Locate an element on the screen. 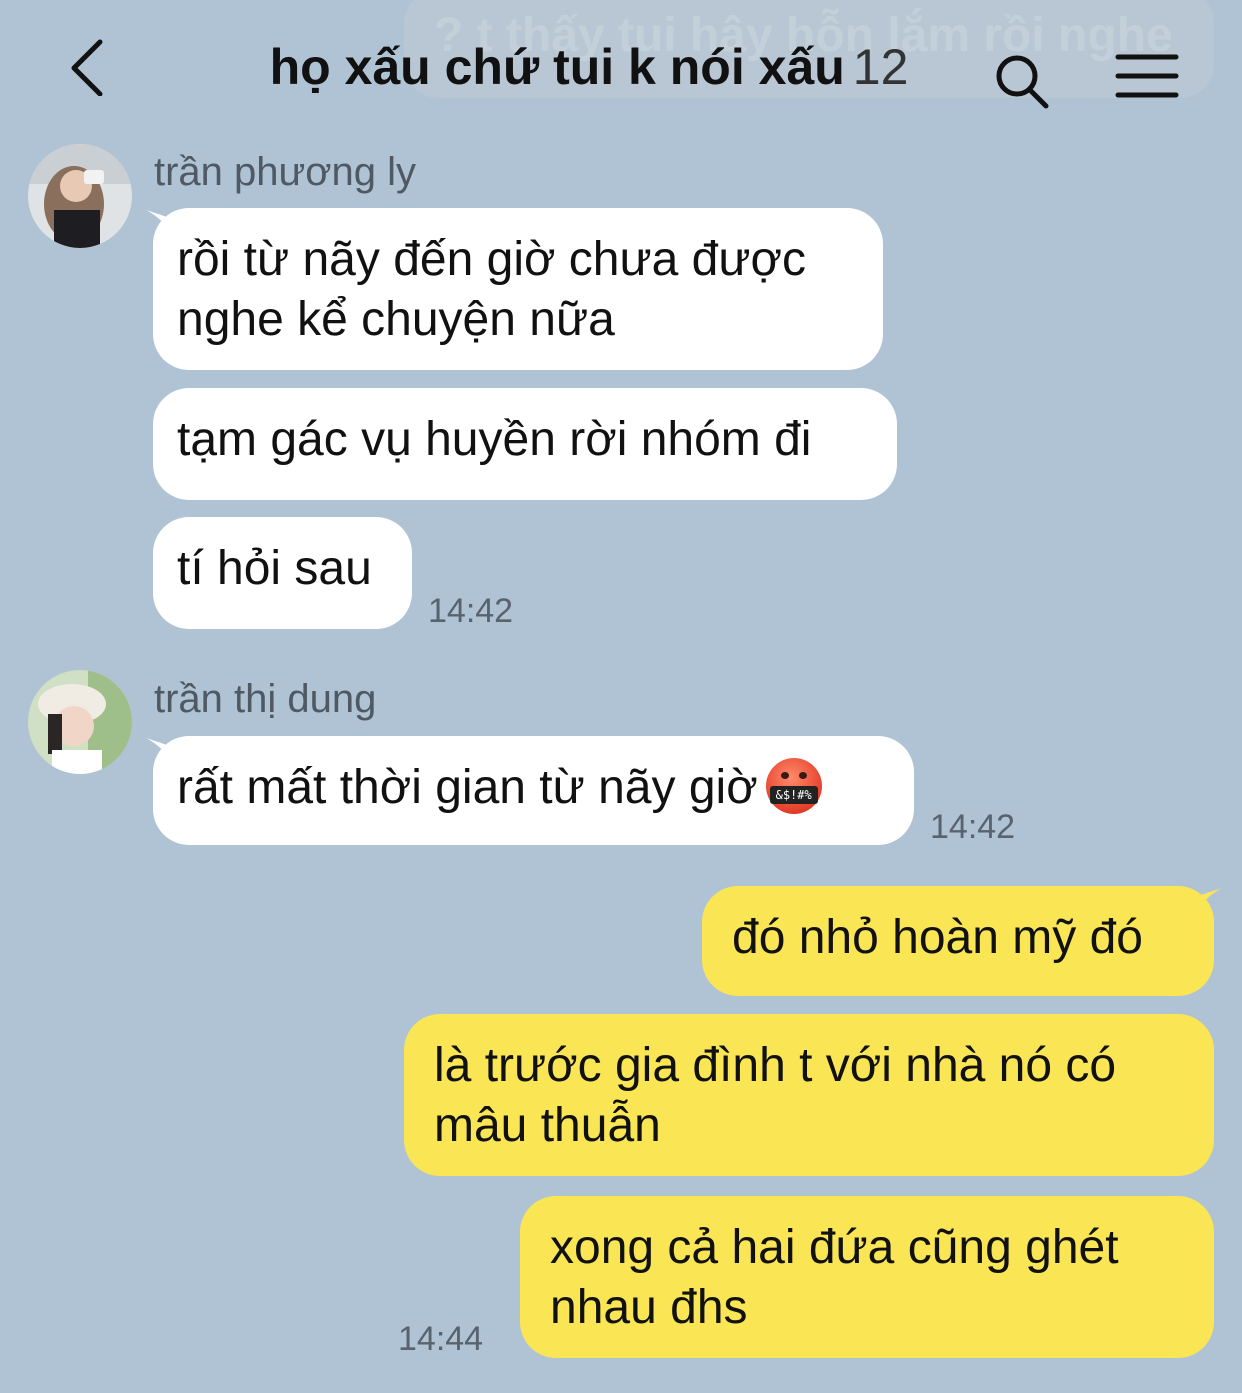 This screenshot has height=1393, width=1242. message-bubble: xong cả hai đứa cũng ghét nhau đhs is located at coordinates (867, 1277).